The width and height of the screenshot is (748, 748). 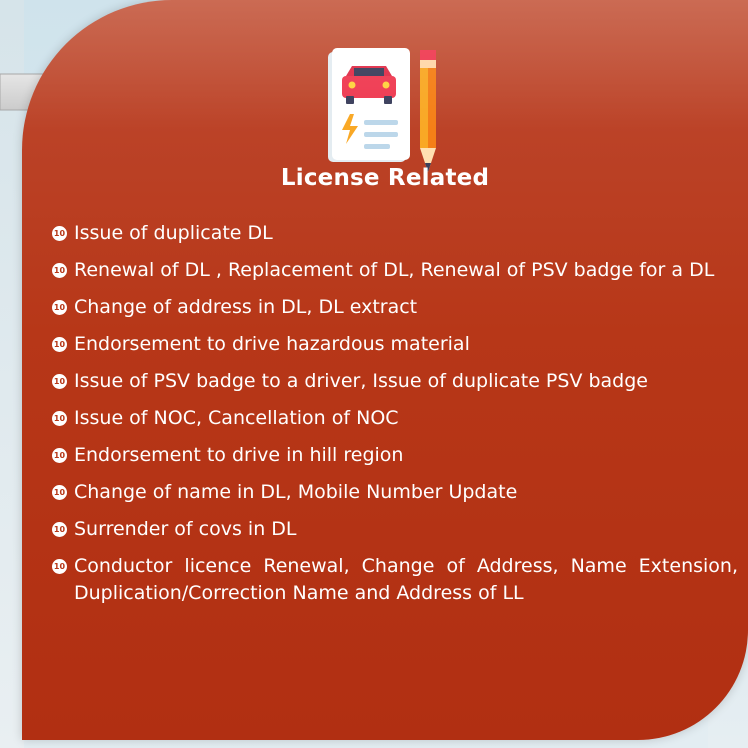 What do you see at coordinates (272, 344) in the screenshot?
I see `list-item-label: Endorsement to drive hazardous material` at bounding box center [272, 344].